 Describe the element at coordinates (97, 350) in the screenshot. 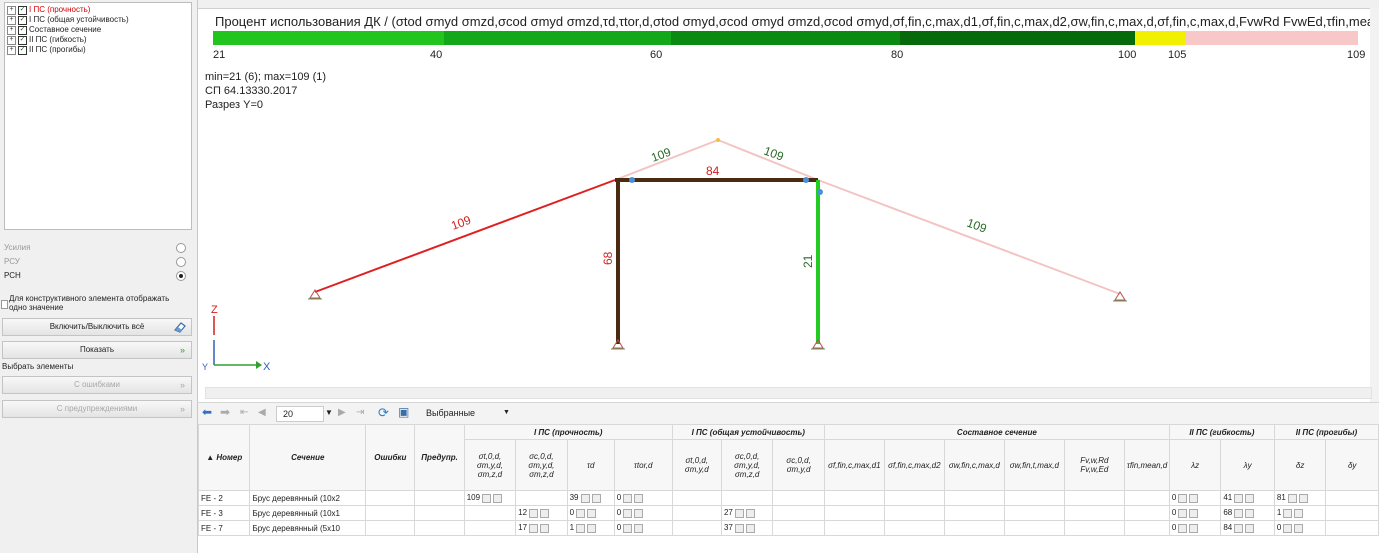

I see `show-button: Показать »` at that location.